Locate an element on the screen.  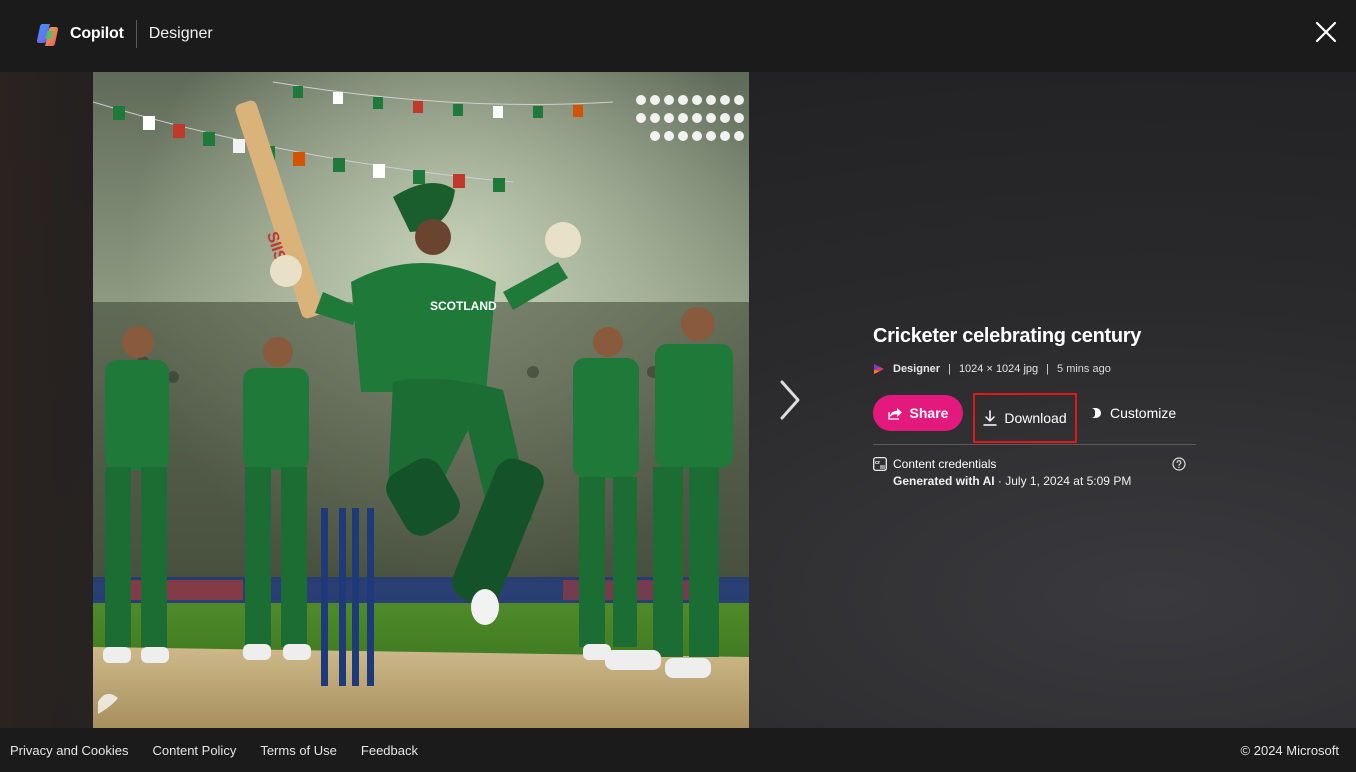
meta-file-info: 1024 × 1024 jpg is located at coordinates (998, 369).